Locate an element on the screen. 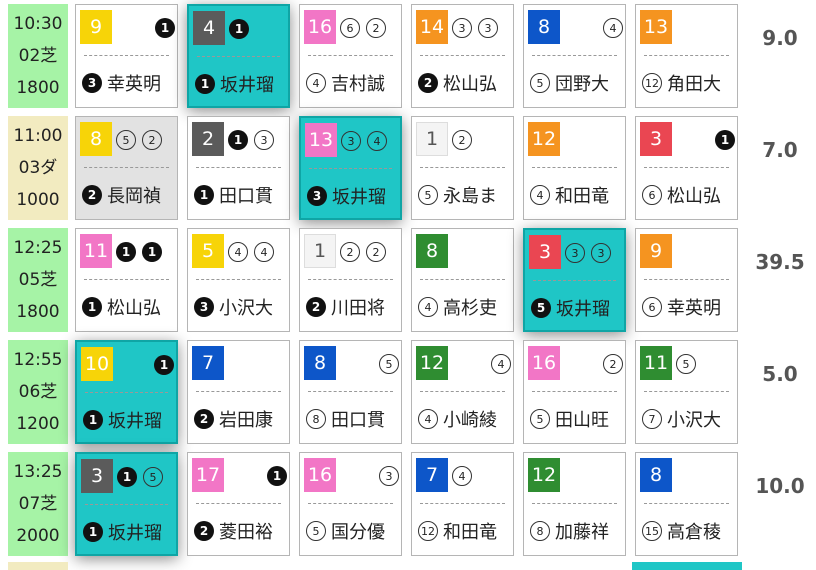 The image size is (816, 570). jockey-line: 1 松山弘 is located at coordinates (128, 307).